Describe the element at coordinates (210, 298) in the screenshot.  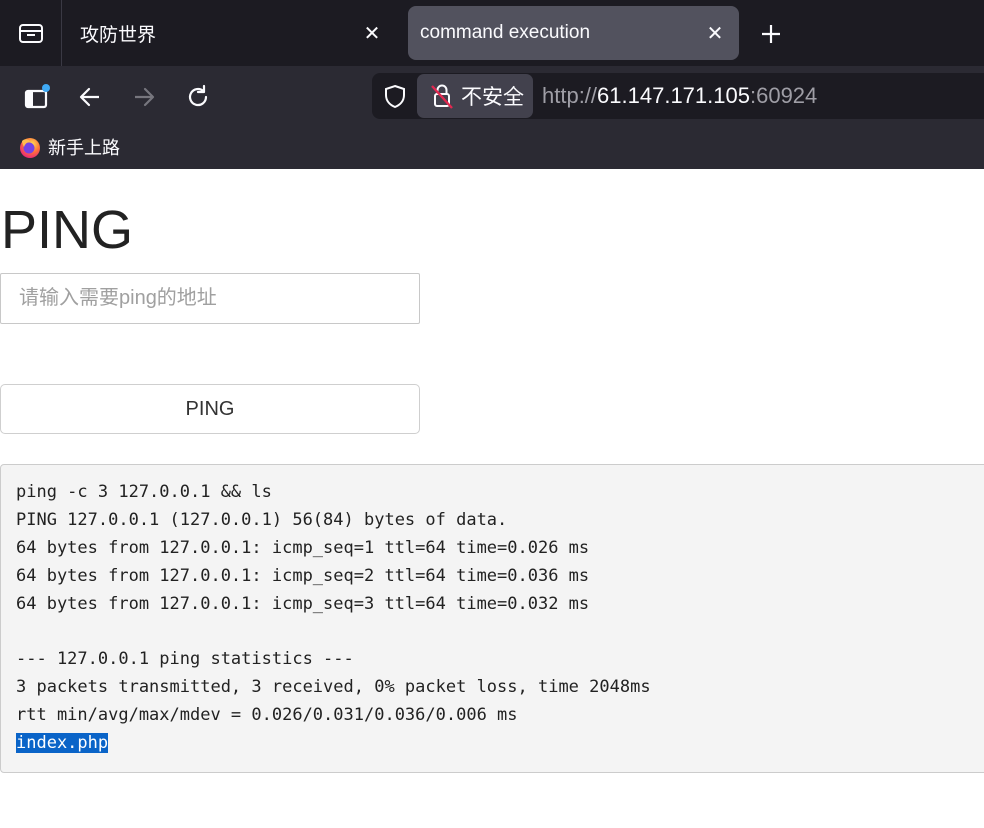
I see `ping-address-input` at that location.